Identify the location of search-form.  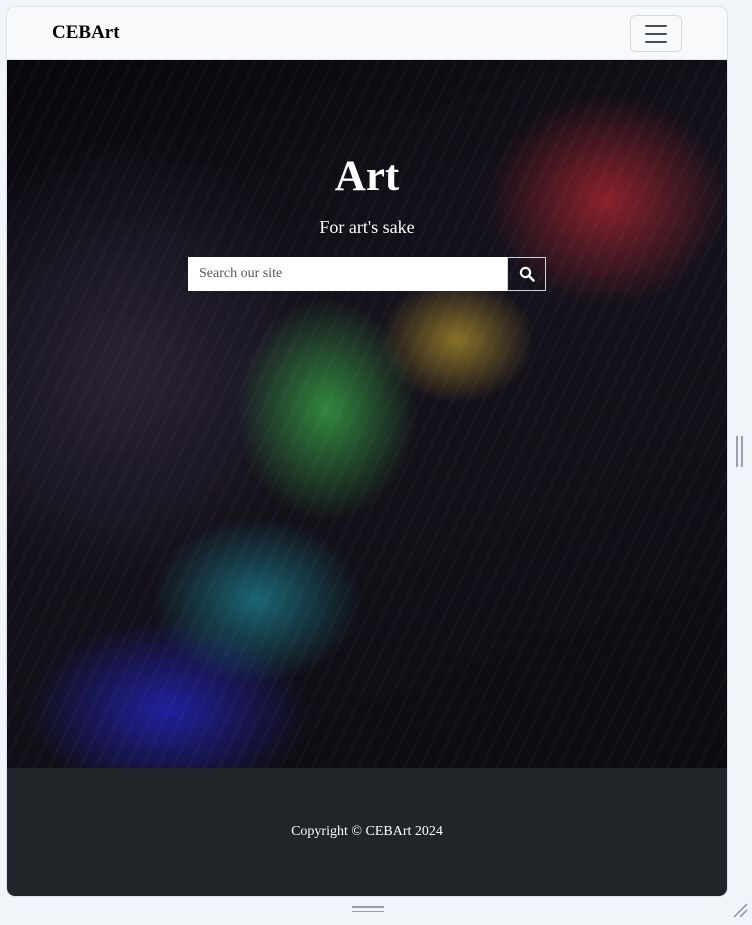
(367, 274).